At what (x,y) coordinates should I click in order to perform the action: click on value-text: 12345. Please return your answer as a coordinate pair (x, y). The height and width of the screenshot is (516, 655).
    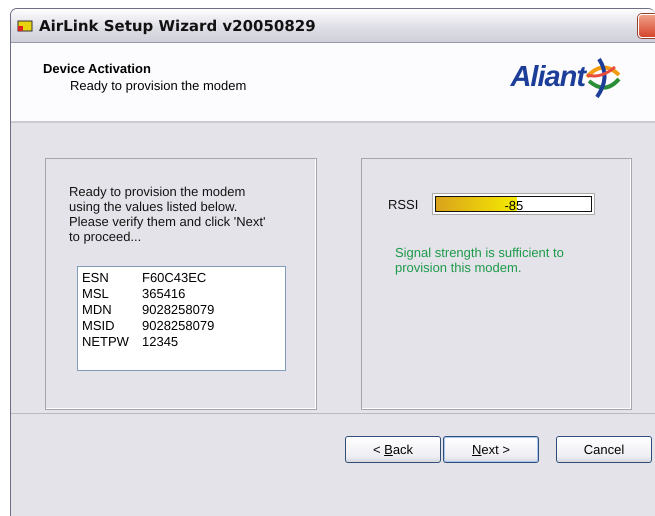
    Looking at the image, I should click on (161, 342).